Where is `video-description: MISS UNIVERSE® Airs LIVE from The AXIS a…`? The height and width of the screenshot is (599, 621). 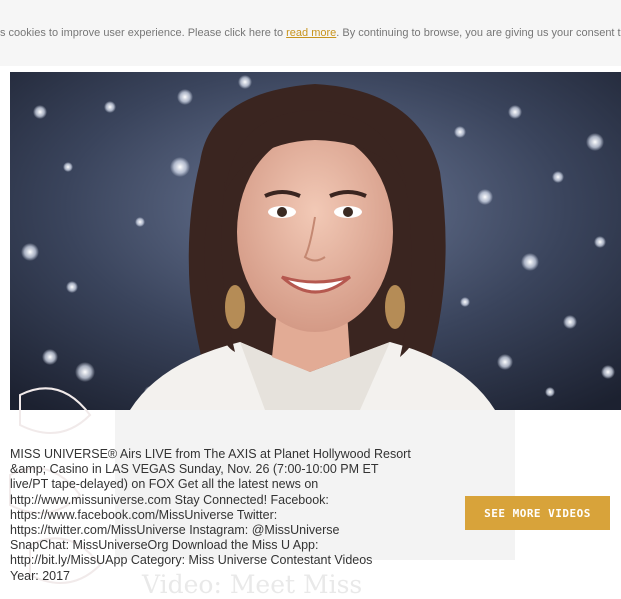
video-description: MISS UNIVERSE® Airs LIVE from The AXIS a… is located at coordinates (210, 515).